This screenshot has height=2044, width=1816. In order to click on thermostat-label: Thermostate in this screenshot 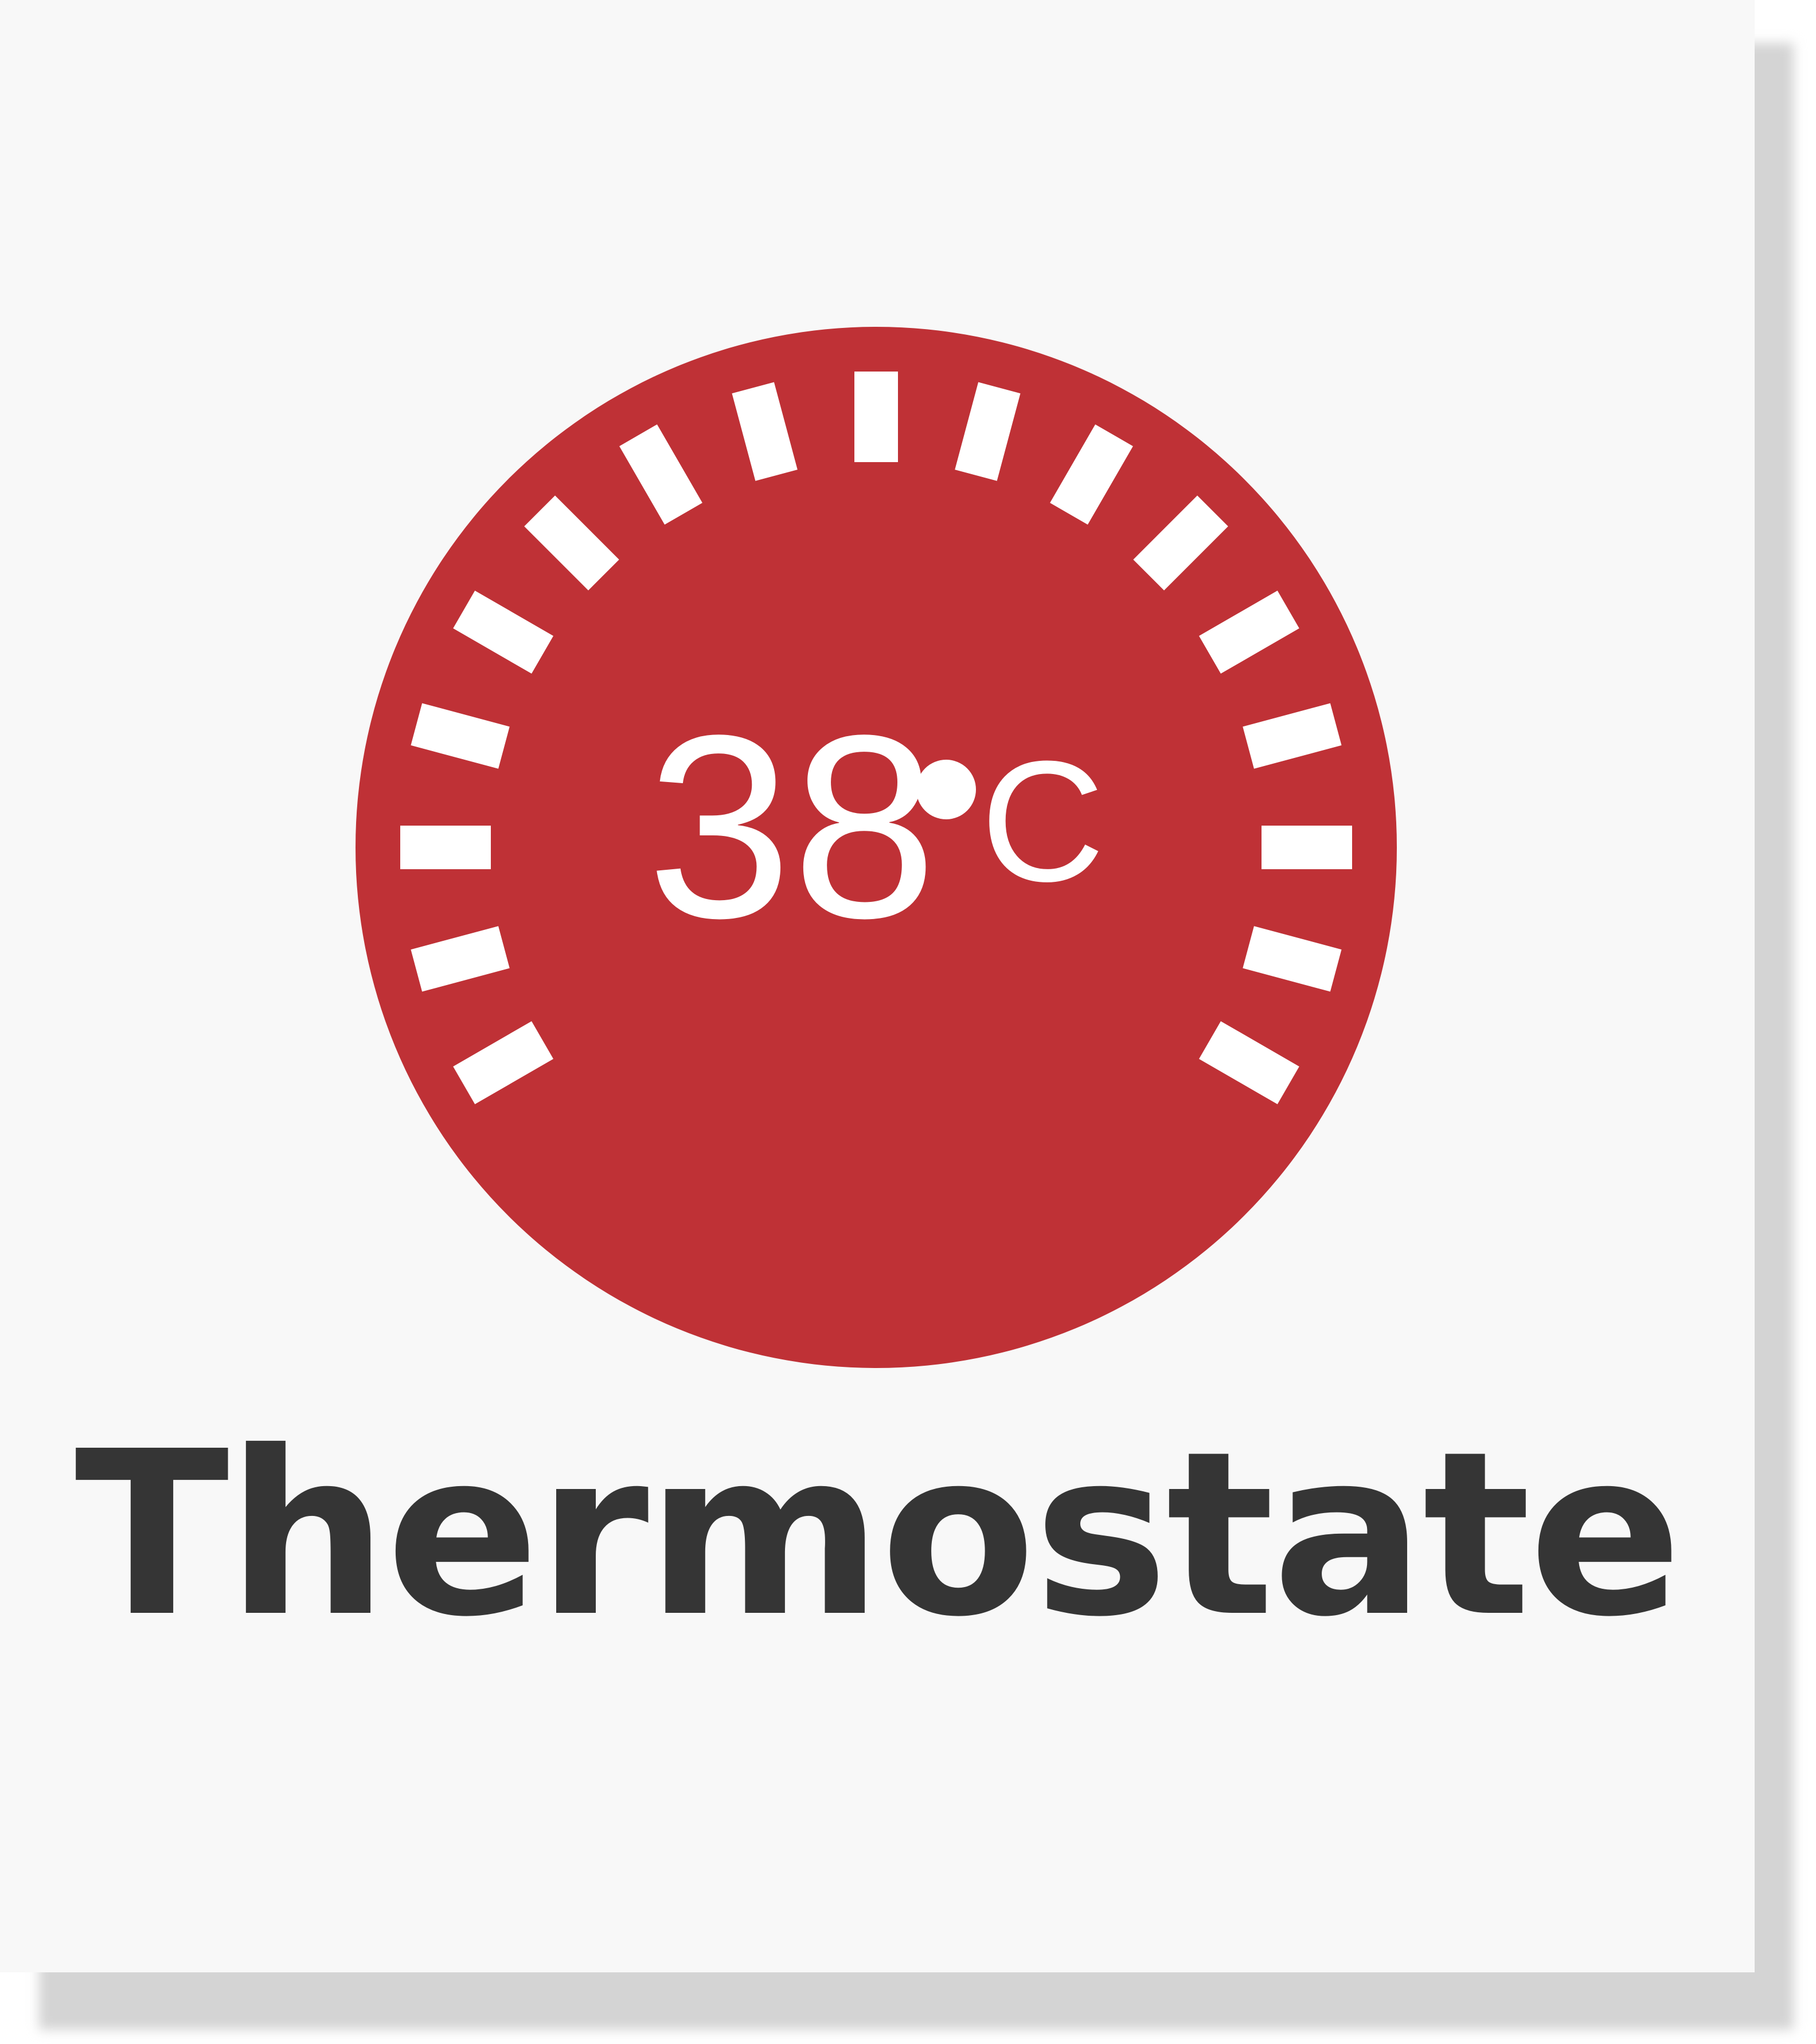, I will do `click(878, 1535)`.